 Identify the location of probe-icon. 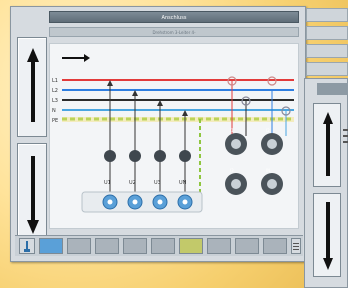
(27, 246).